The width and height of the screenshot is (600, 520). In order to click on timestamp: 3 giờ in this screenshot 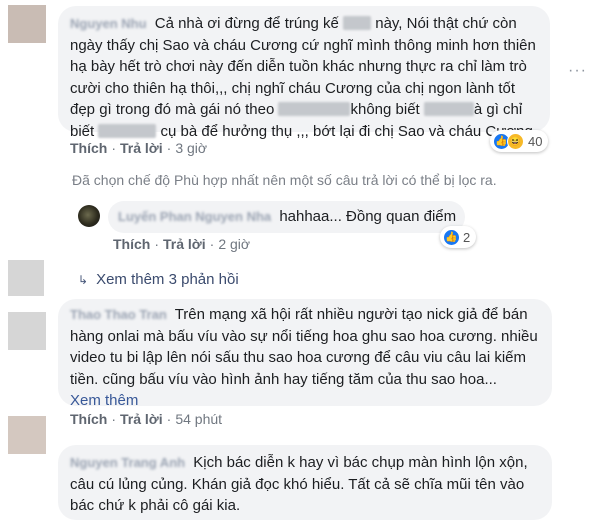, I will do `click(191, 148)`.